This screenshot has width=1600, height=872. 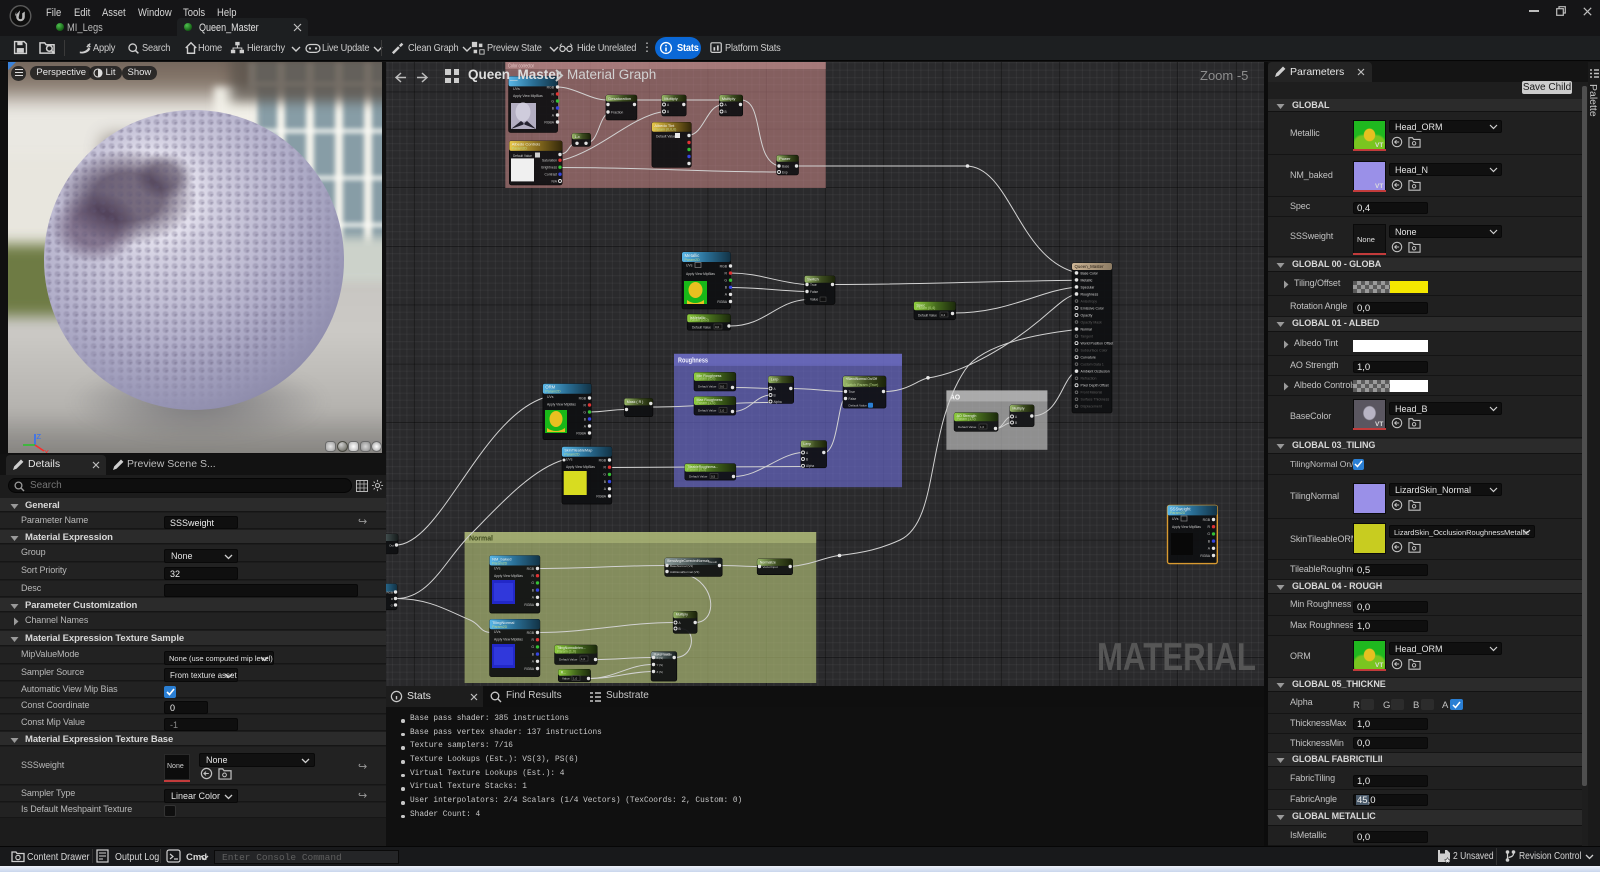 I want to click on svg-text: MATERIAL, so click(x=1176, y=658).